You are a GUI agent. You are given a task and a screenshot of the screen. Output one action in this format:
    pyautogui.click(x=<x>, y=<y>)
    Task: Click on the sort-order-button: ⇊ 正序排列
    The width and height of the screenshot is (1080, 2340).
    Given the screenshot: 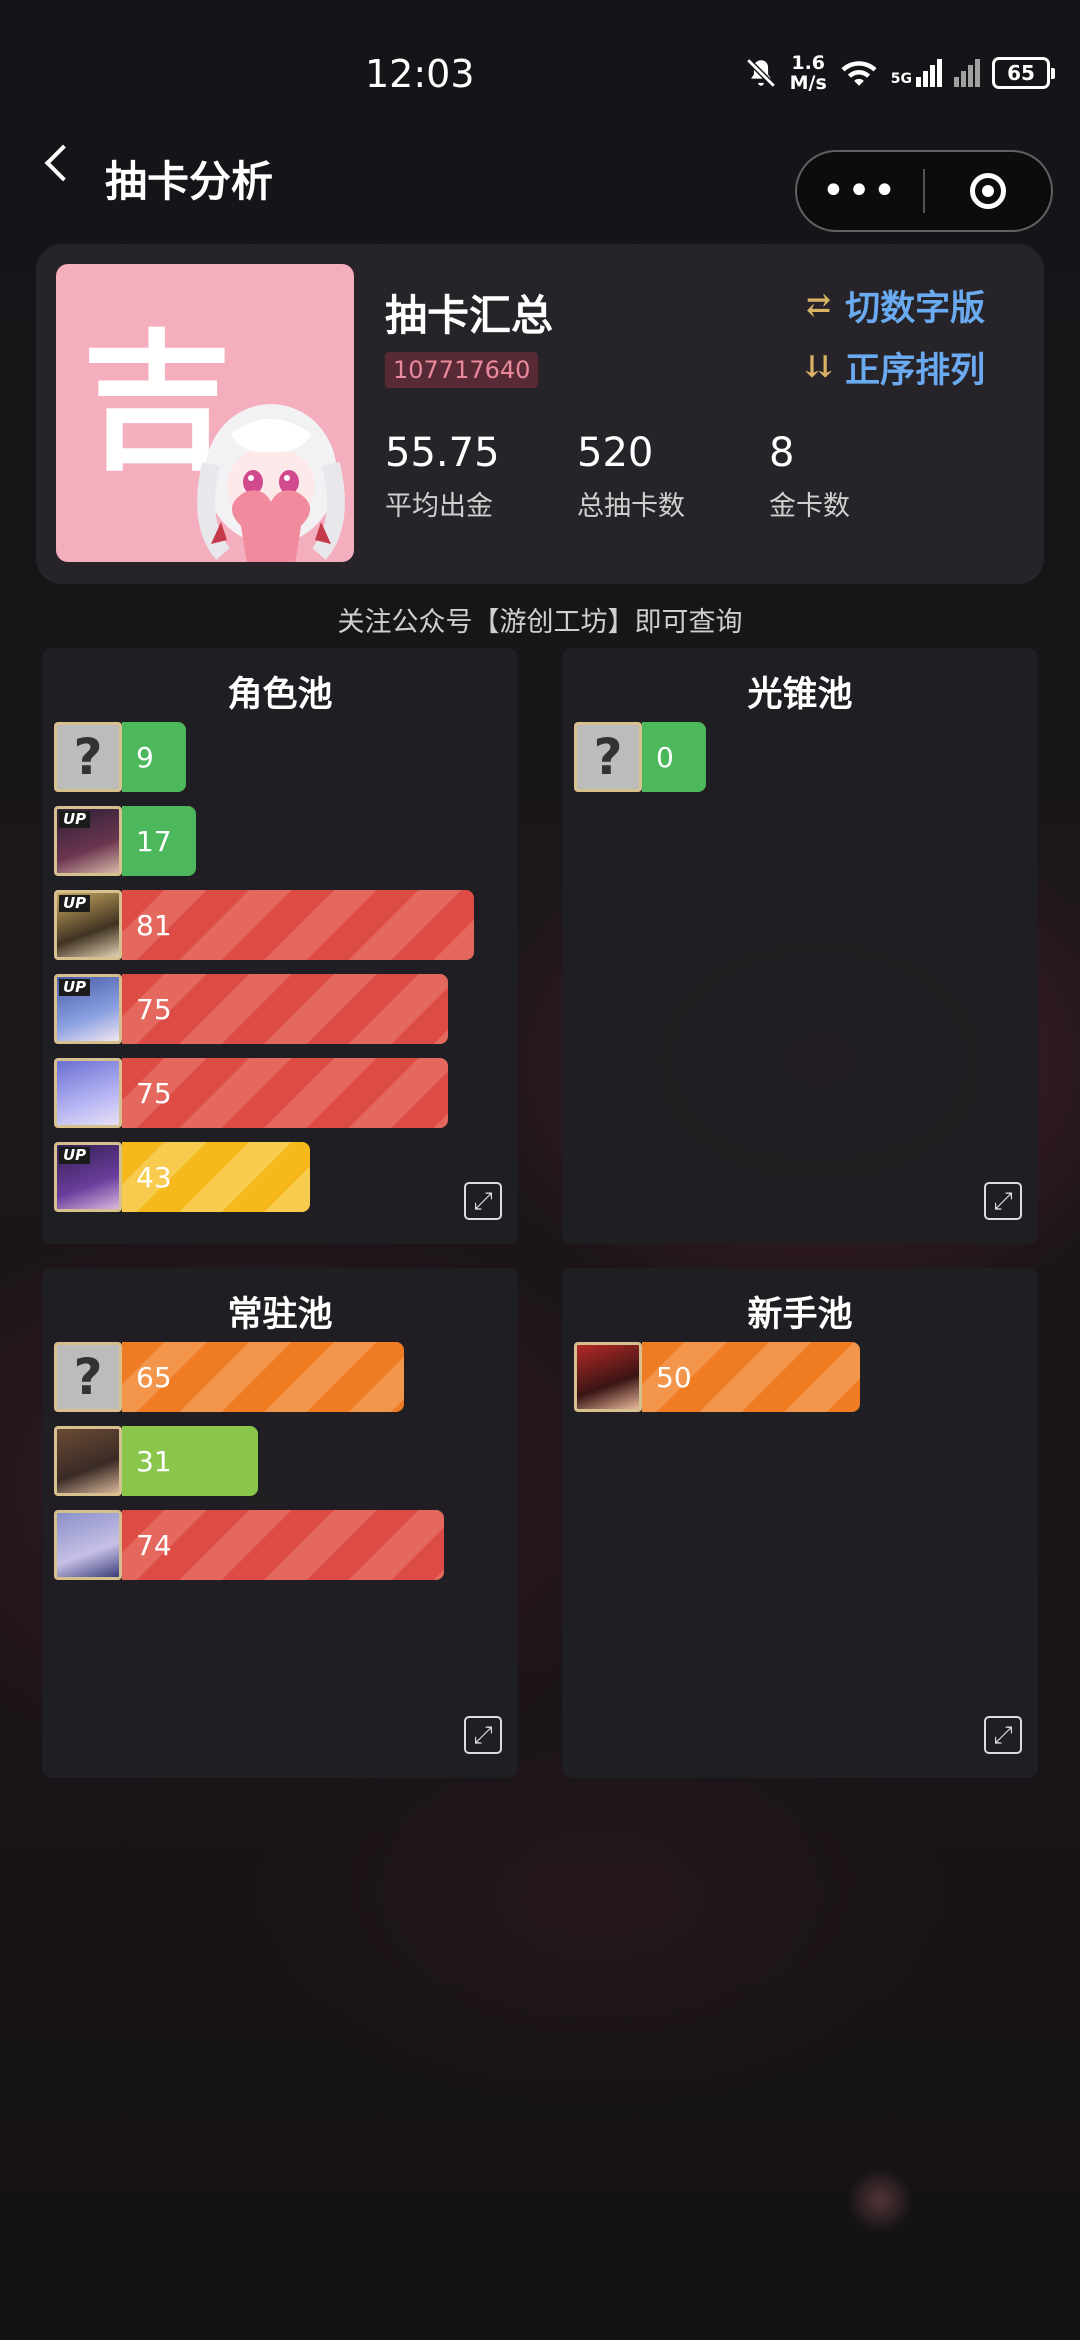 What is the action you would take?
    pyautogui.click(x=895, y=367)
    